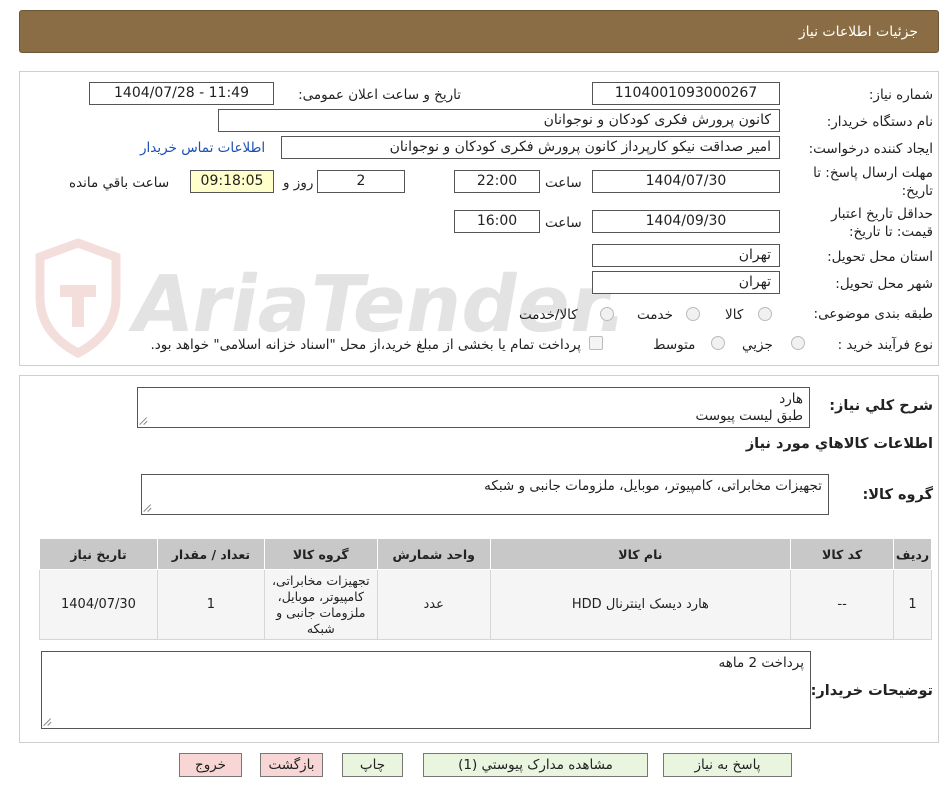 Image resolution: width=951 pixels, height=798 pixels. What do you see at coordinates (734, 315) in the screenshot?
I see `category-option-goods: کالا` at bounding box center [734, 315].